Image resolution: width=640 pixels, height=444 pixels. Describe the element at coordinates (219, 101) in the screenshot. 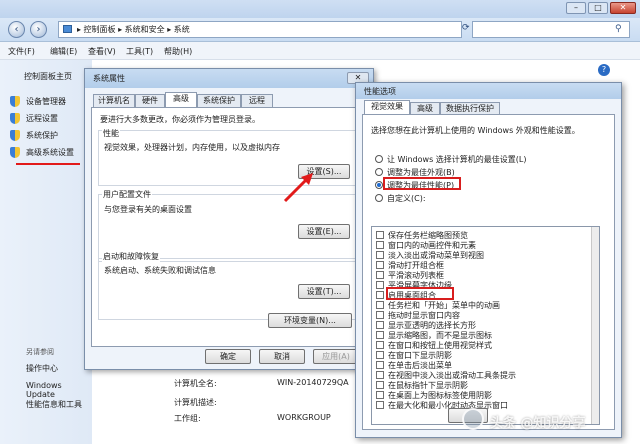

I see `tab-system-protection: 系统保护` at that location.